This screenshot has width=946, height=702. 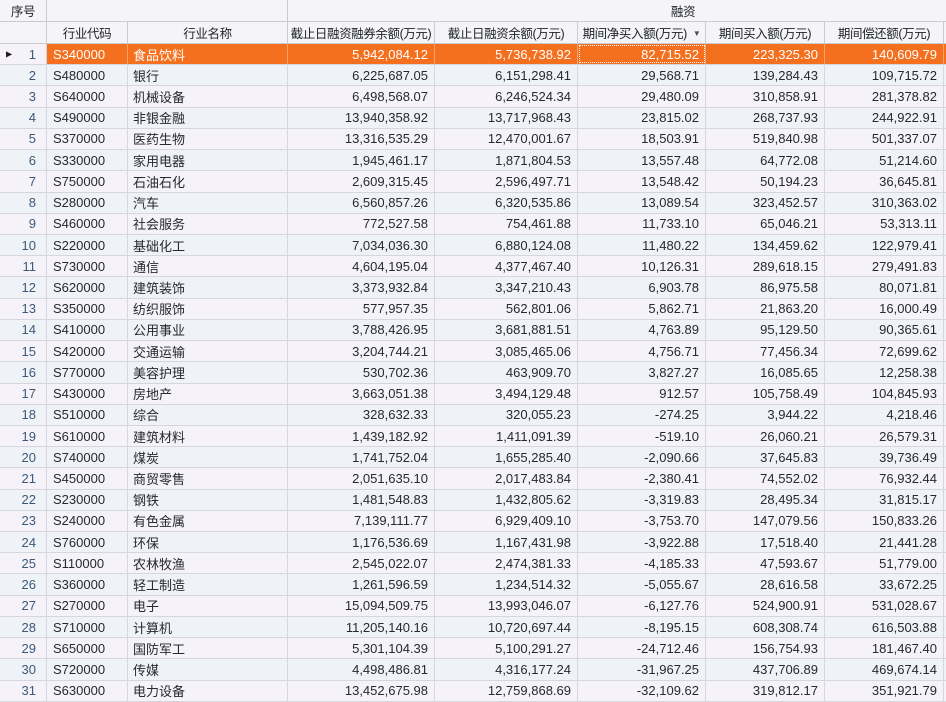 What do you see at coordinates (208, 32) in the screenshot?
I see `header-industry-name: 行业名称` at bounding box center [208, 32].